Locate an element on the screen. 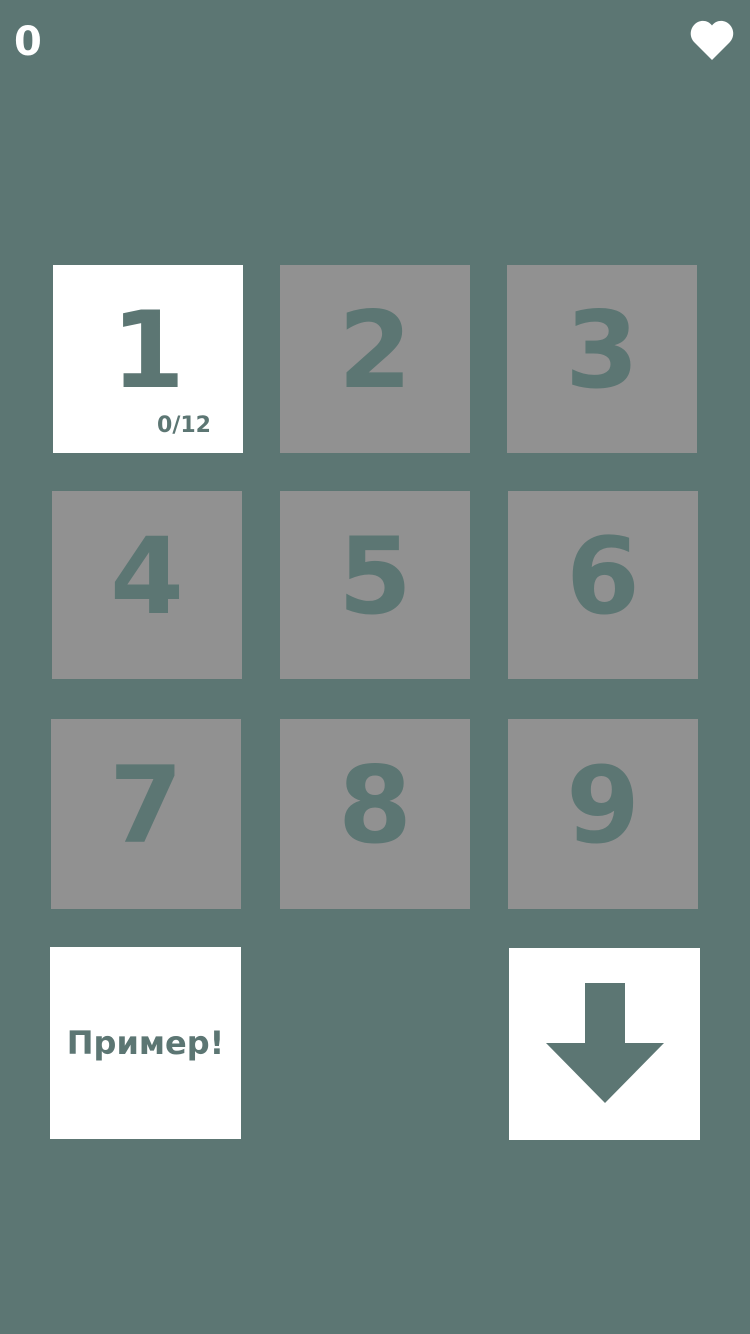 The height and width of the screenshot is (1334, 750). level-number: 4 is located at coordinates (147, 576).